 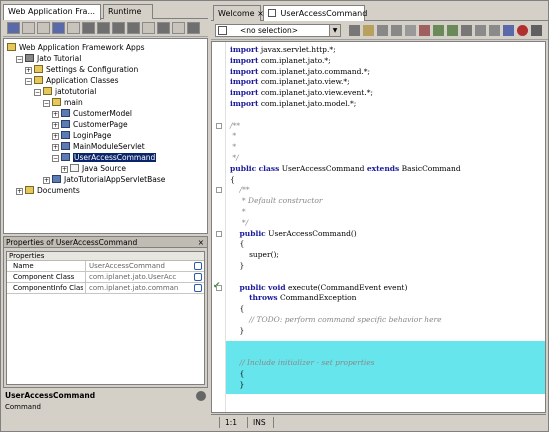 I want to click on toggle-highlight-icon, so click(x=424, y=30).